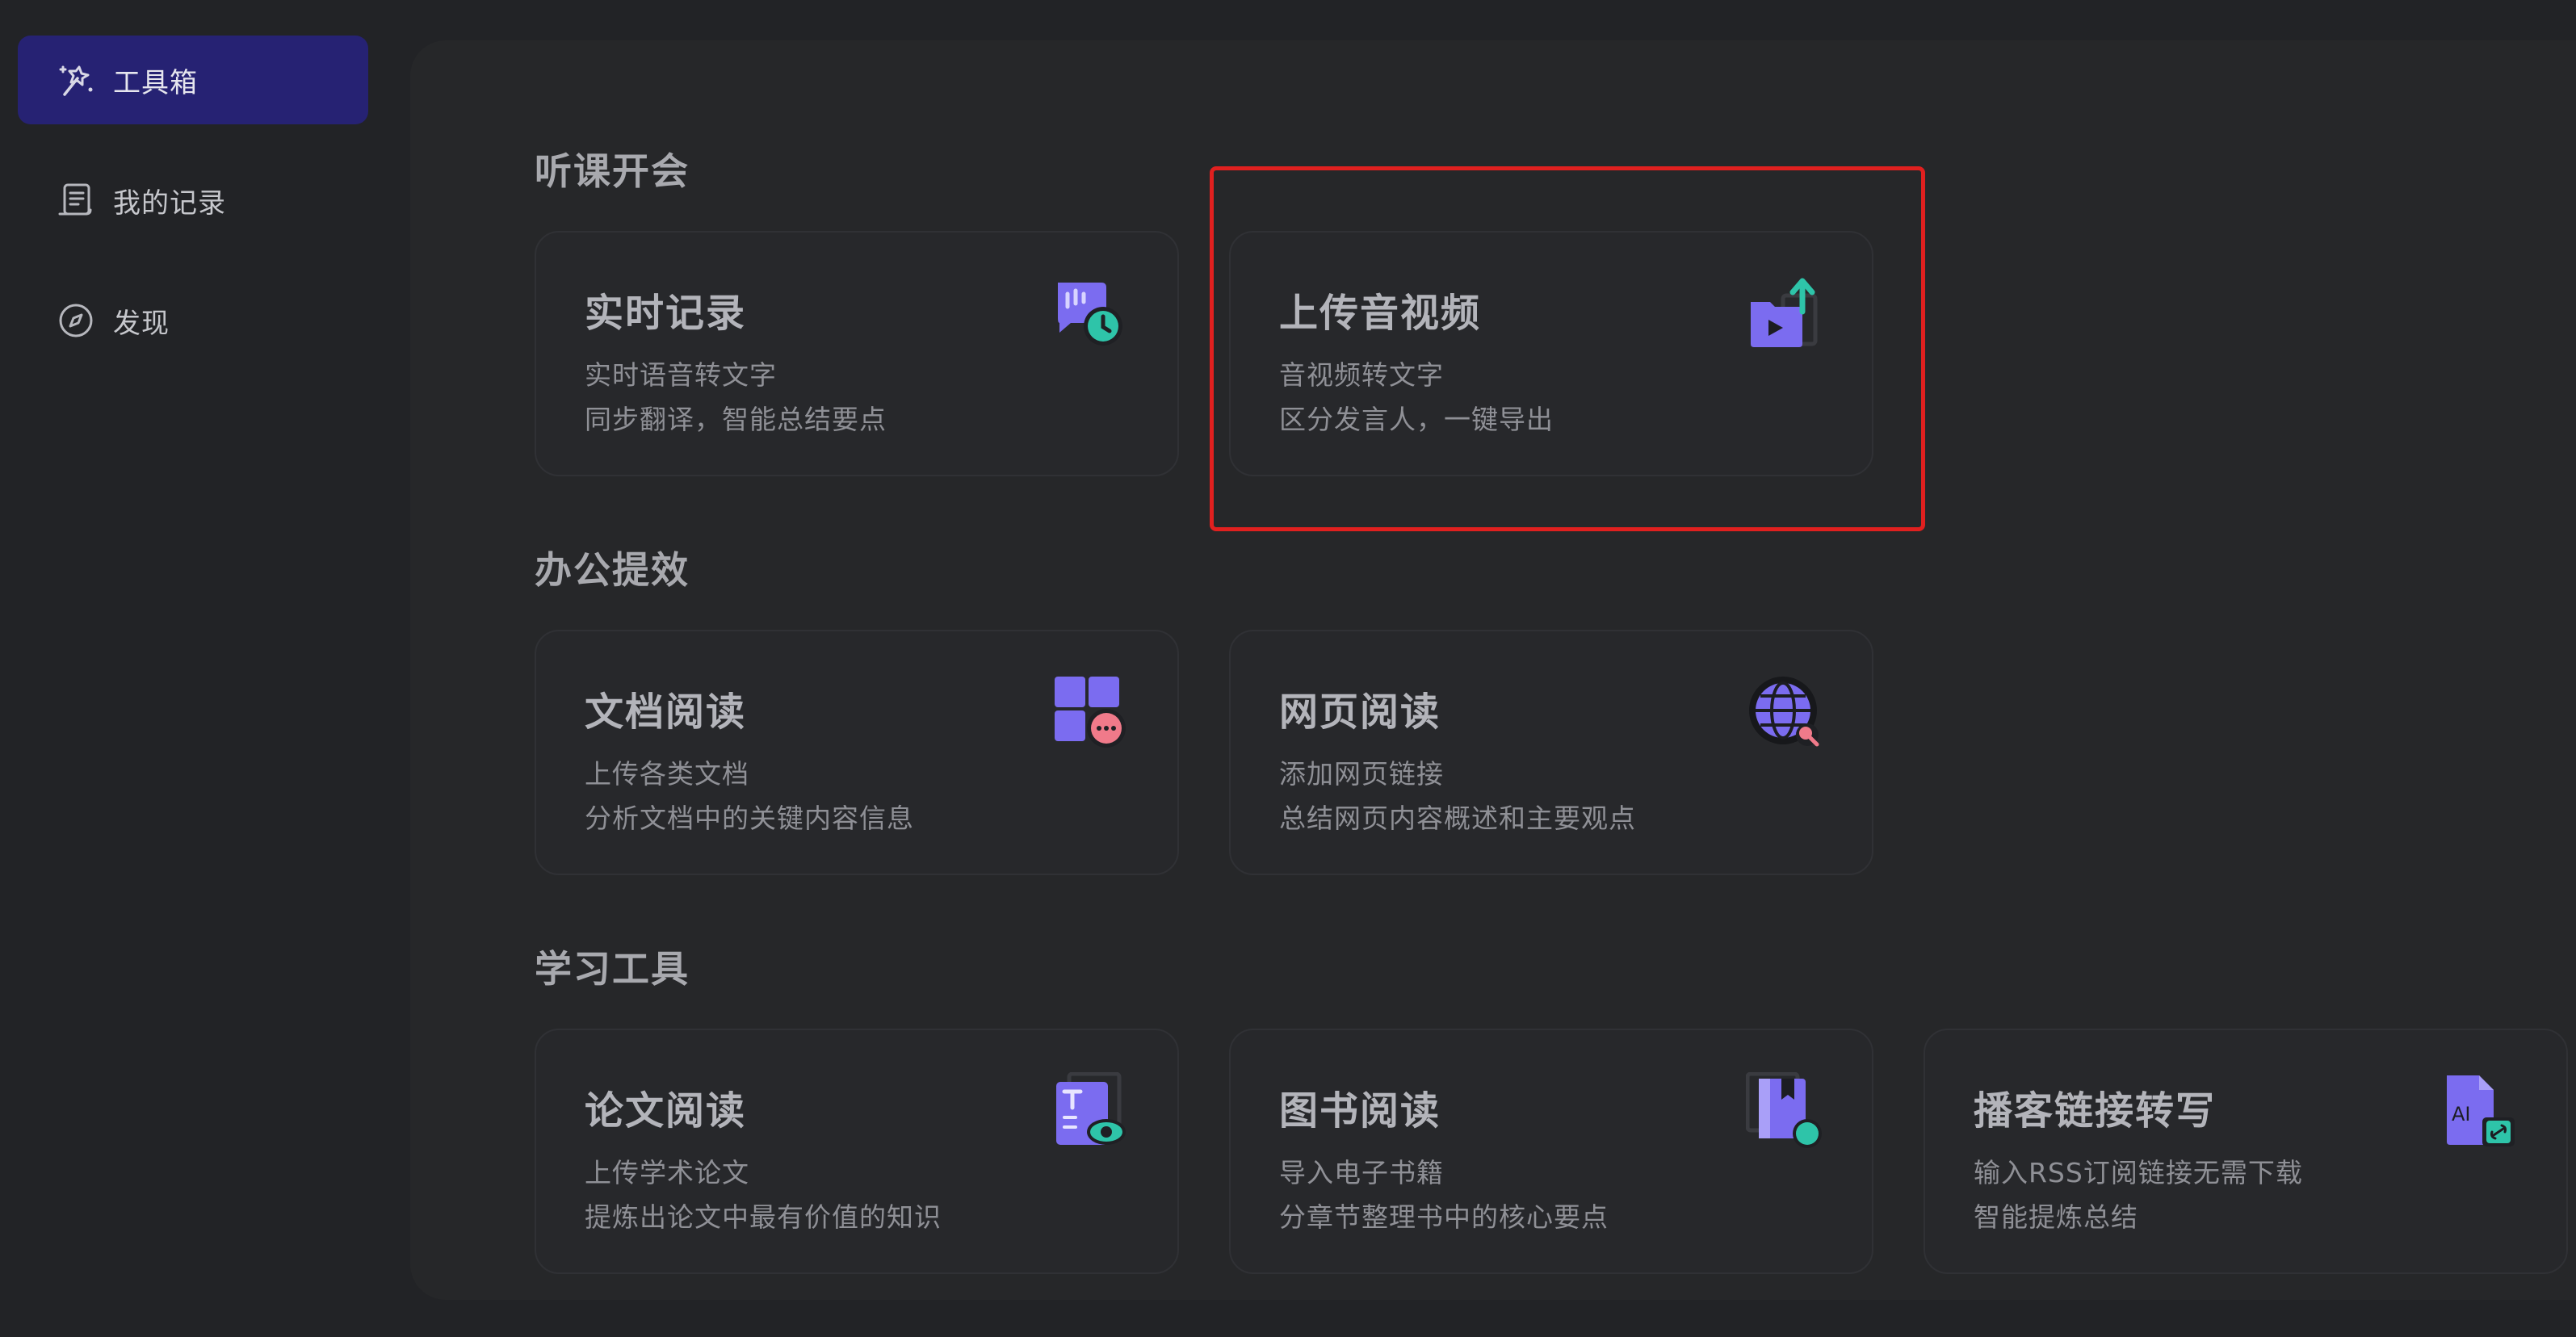 This screenshot has height=1337, width=2576. Describe the element at coordinates (1416, 419) in the screenshot. I see `card-description: 区分发言人，一键导出` at that location.